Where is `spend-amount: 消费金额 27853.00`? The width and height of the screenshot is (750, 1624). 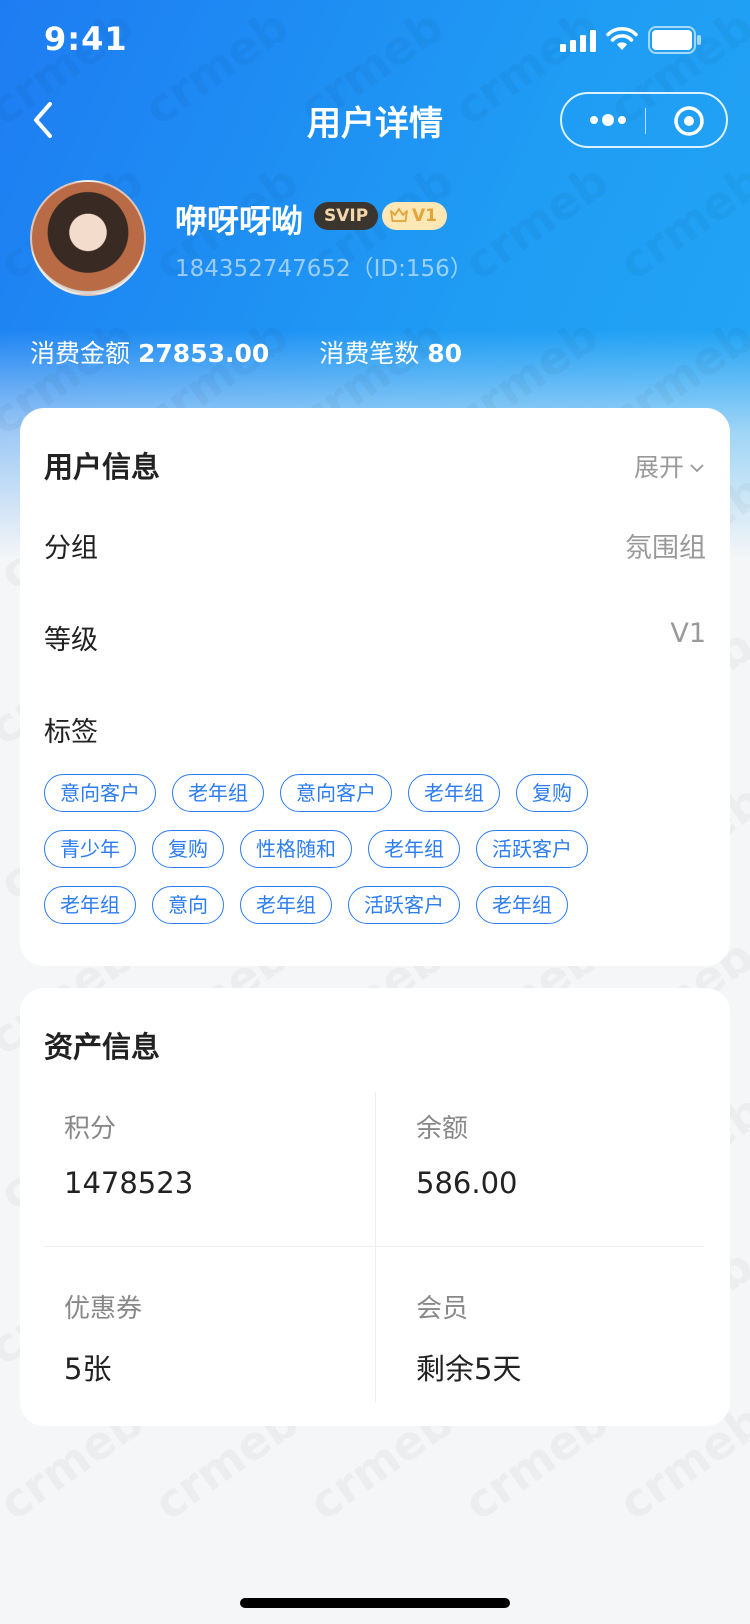 spend-amount: 消费金额 27853.00 is located at coordinates (149, 352).